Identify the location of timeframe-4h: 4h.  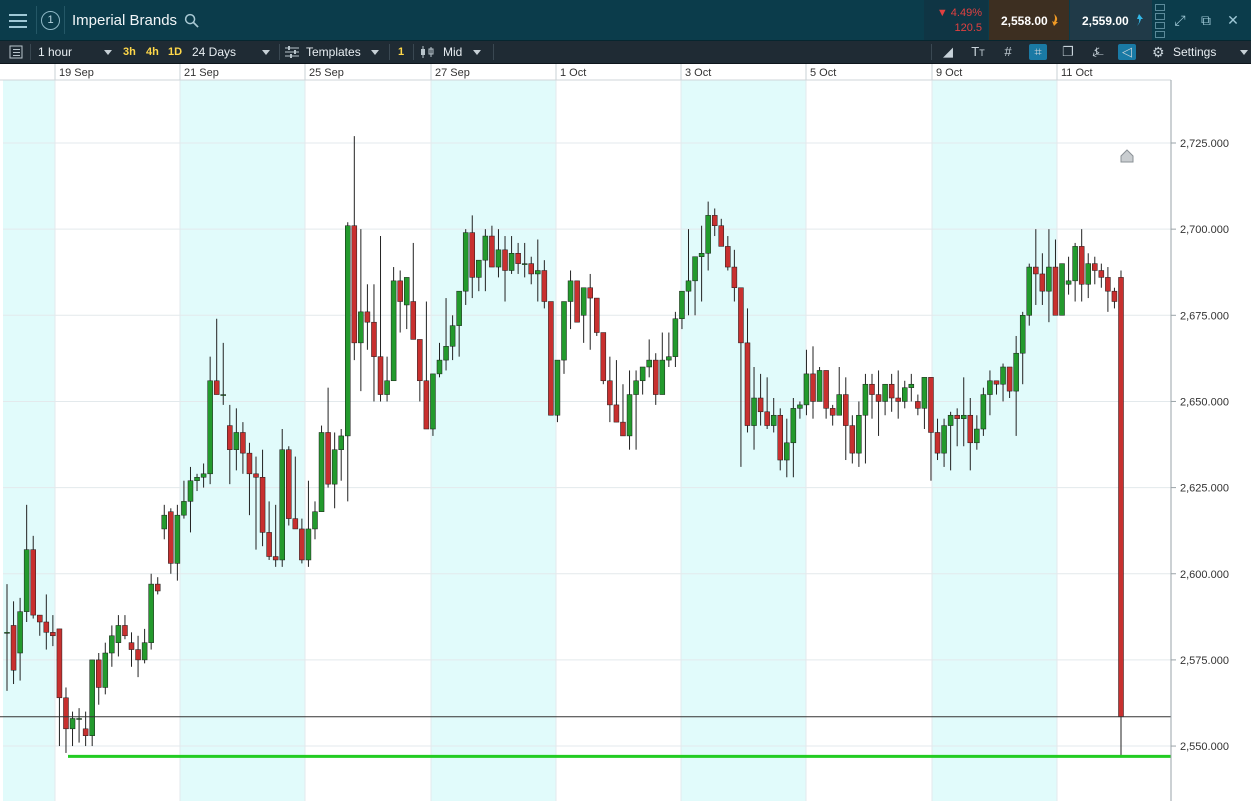
(152, 52).